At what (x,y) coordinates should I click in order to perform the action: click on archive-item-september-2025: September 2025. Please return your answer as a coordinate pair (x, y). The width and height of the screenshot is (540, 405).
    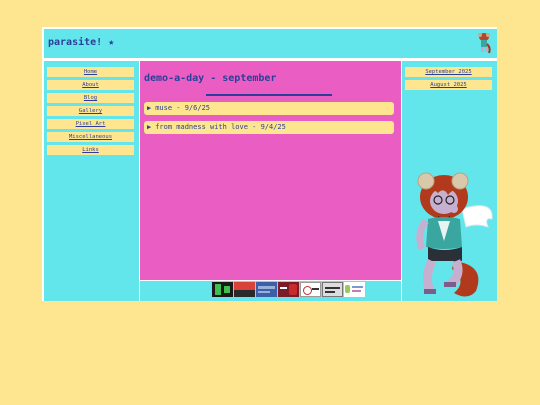
    Looking at the image, I should click on (448, 72).